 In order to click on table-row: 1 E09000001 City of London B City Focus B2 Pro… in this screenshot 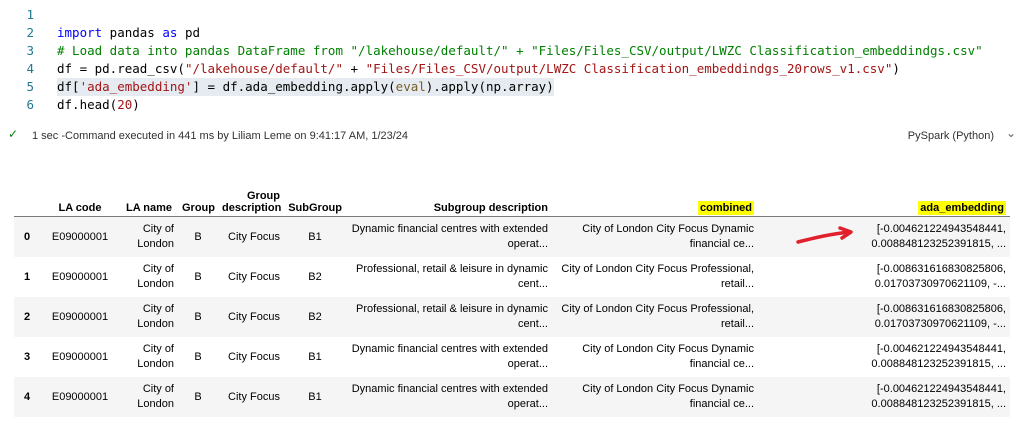, I will do `click(512, 277)`.